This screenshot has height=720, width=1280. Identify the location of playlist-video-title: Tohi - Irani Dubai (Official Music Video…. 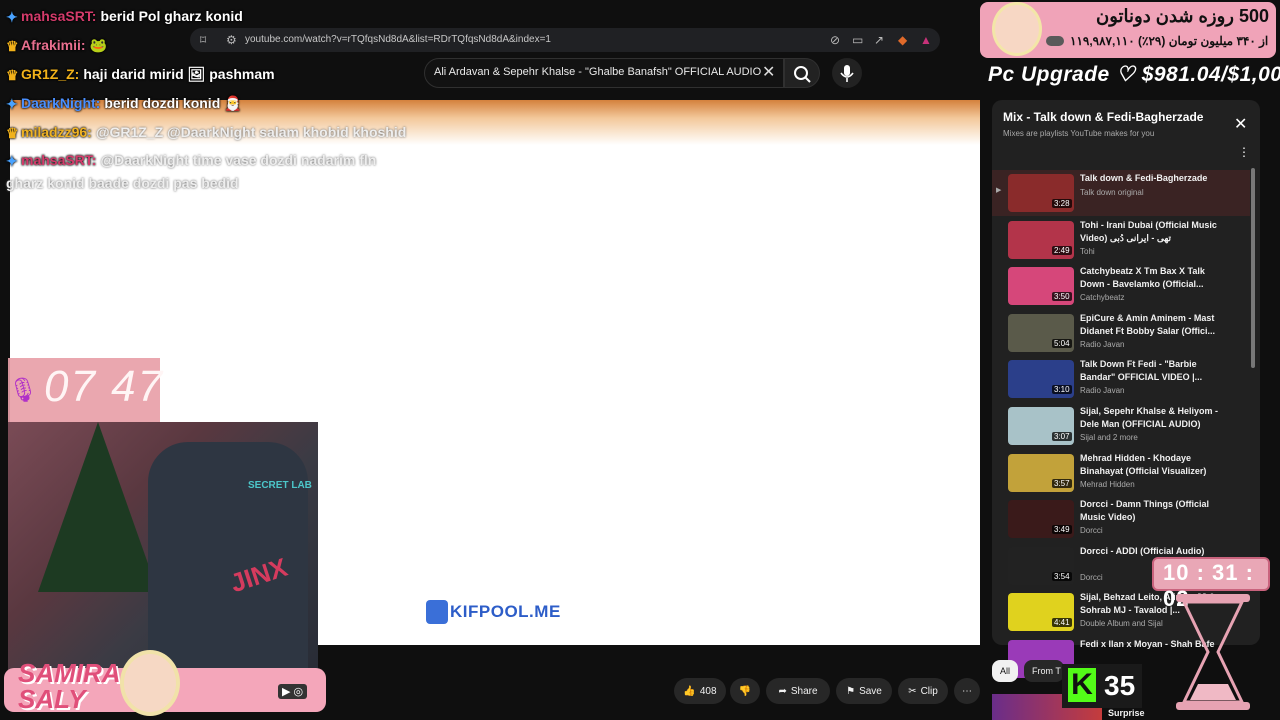
(1150, 232).